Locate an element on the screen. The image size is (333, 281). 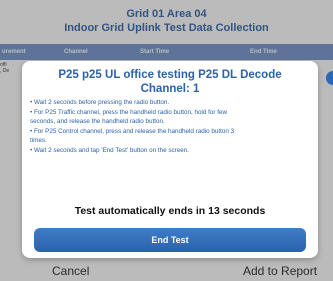
side-indicator-icon is located at coordinates (329, 78).